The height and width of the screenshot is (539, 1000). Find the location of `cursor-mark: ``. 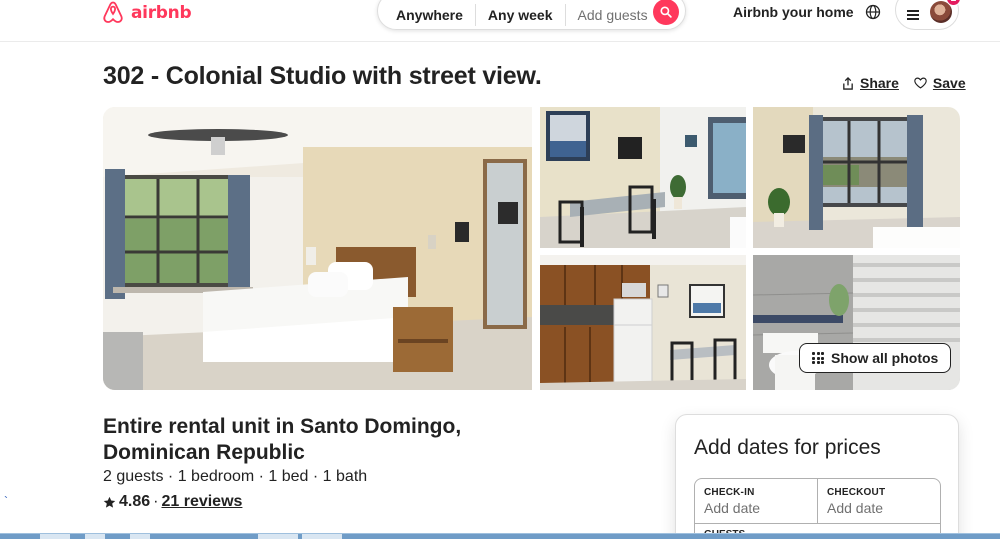

cursor-mark: ` is located at coordinates (6, 501).